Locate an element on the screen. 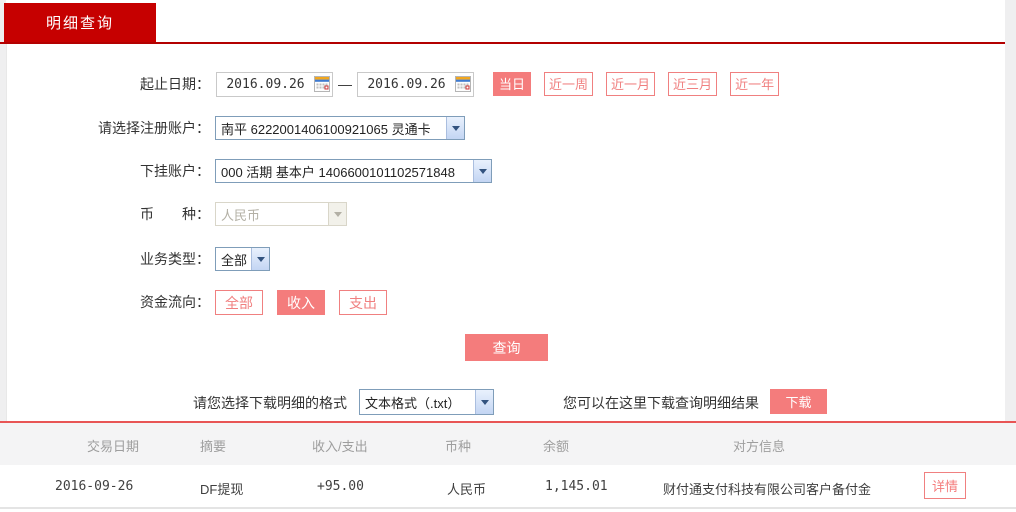 This screenshot has width=1016, height=512. cell-balance: 1,145.01 is located at coordinates (576, 486).